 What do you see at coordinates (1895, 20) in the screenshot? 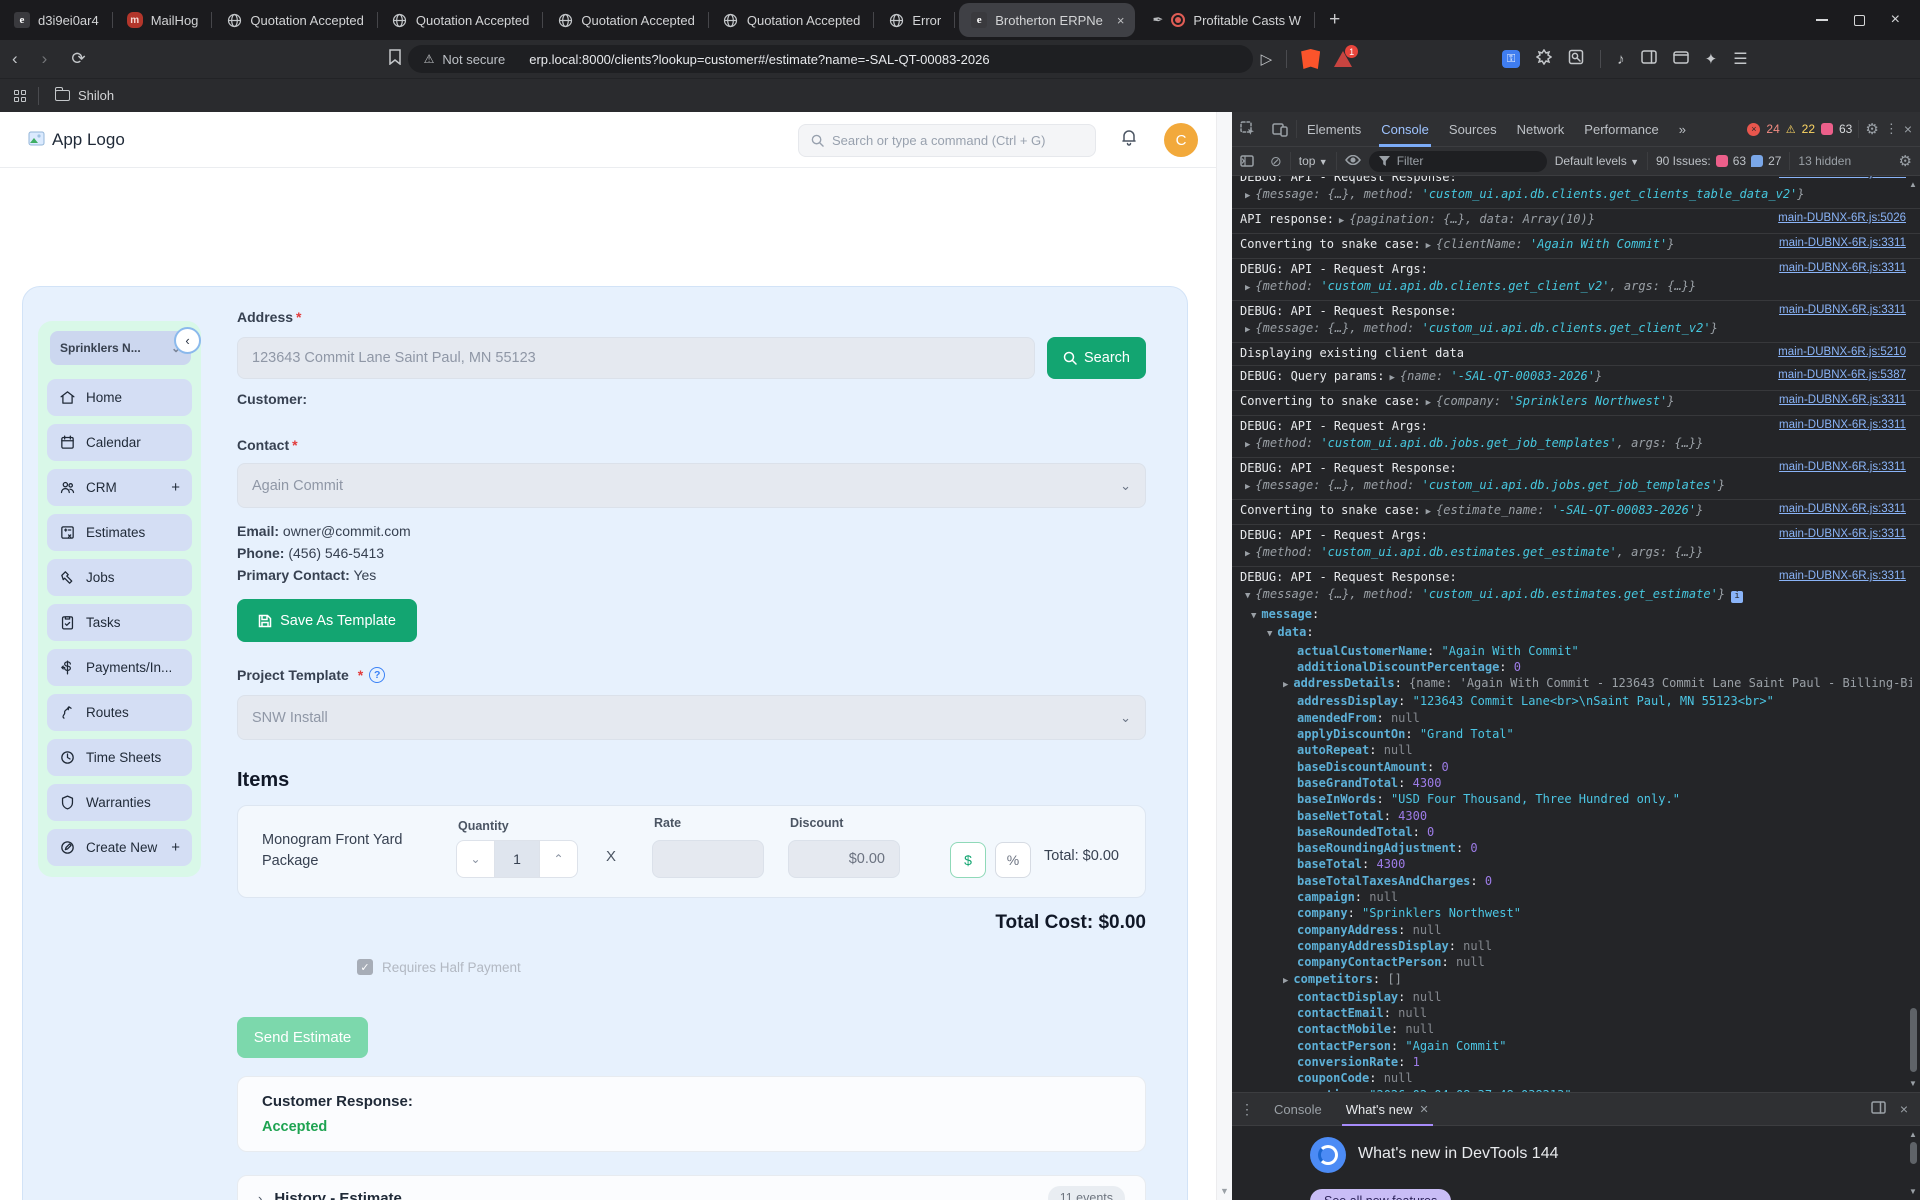
I see `window-close-icon: ×` at bounding box center [1895, 20].